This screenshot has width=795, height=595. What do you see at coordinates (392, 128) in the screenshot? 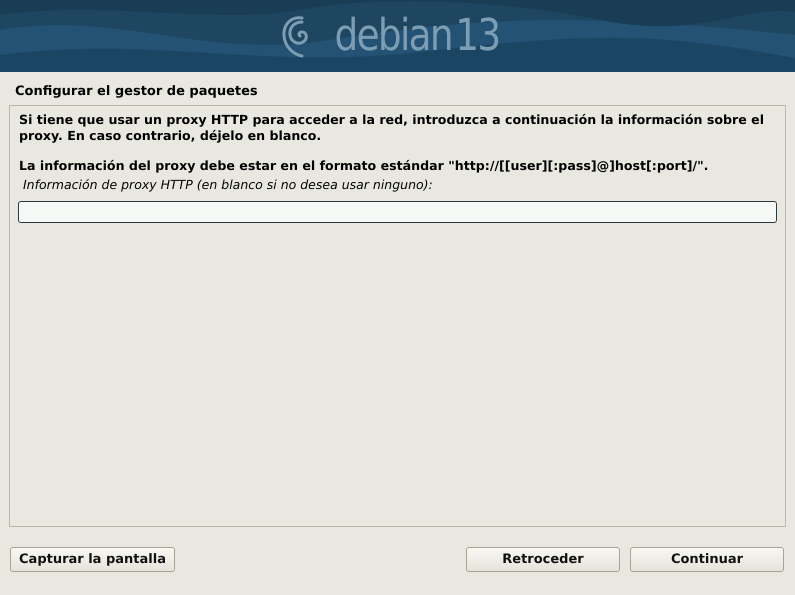
I see `instruction-text: Si tiene que usar un proxy HTTP para acceder a la red, introduzca a continuación la información sobre el proxy. En caso contrario, déjelo en blanco.` at bounding box center [392, 128].